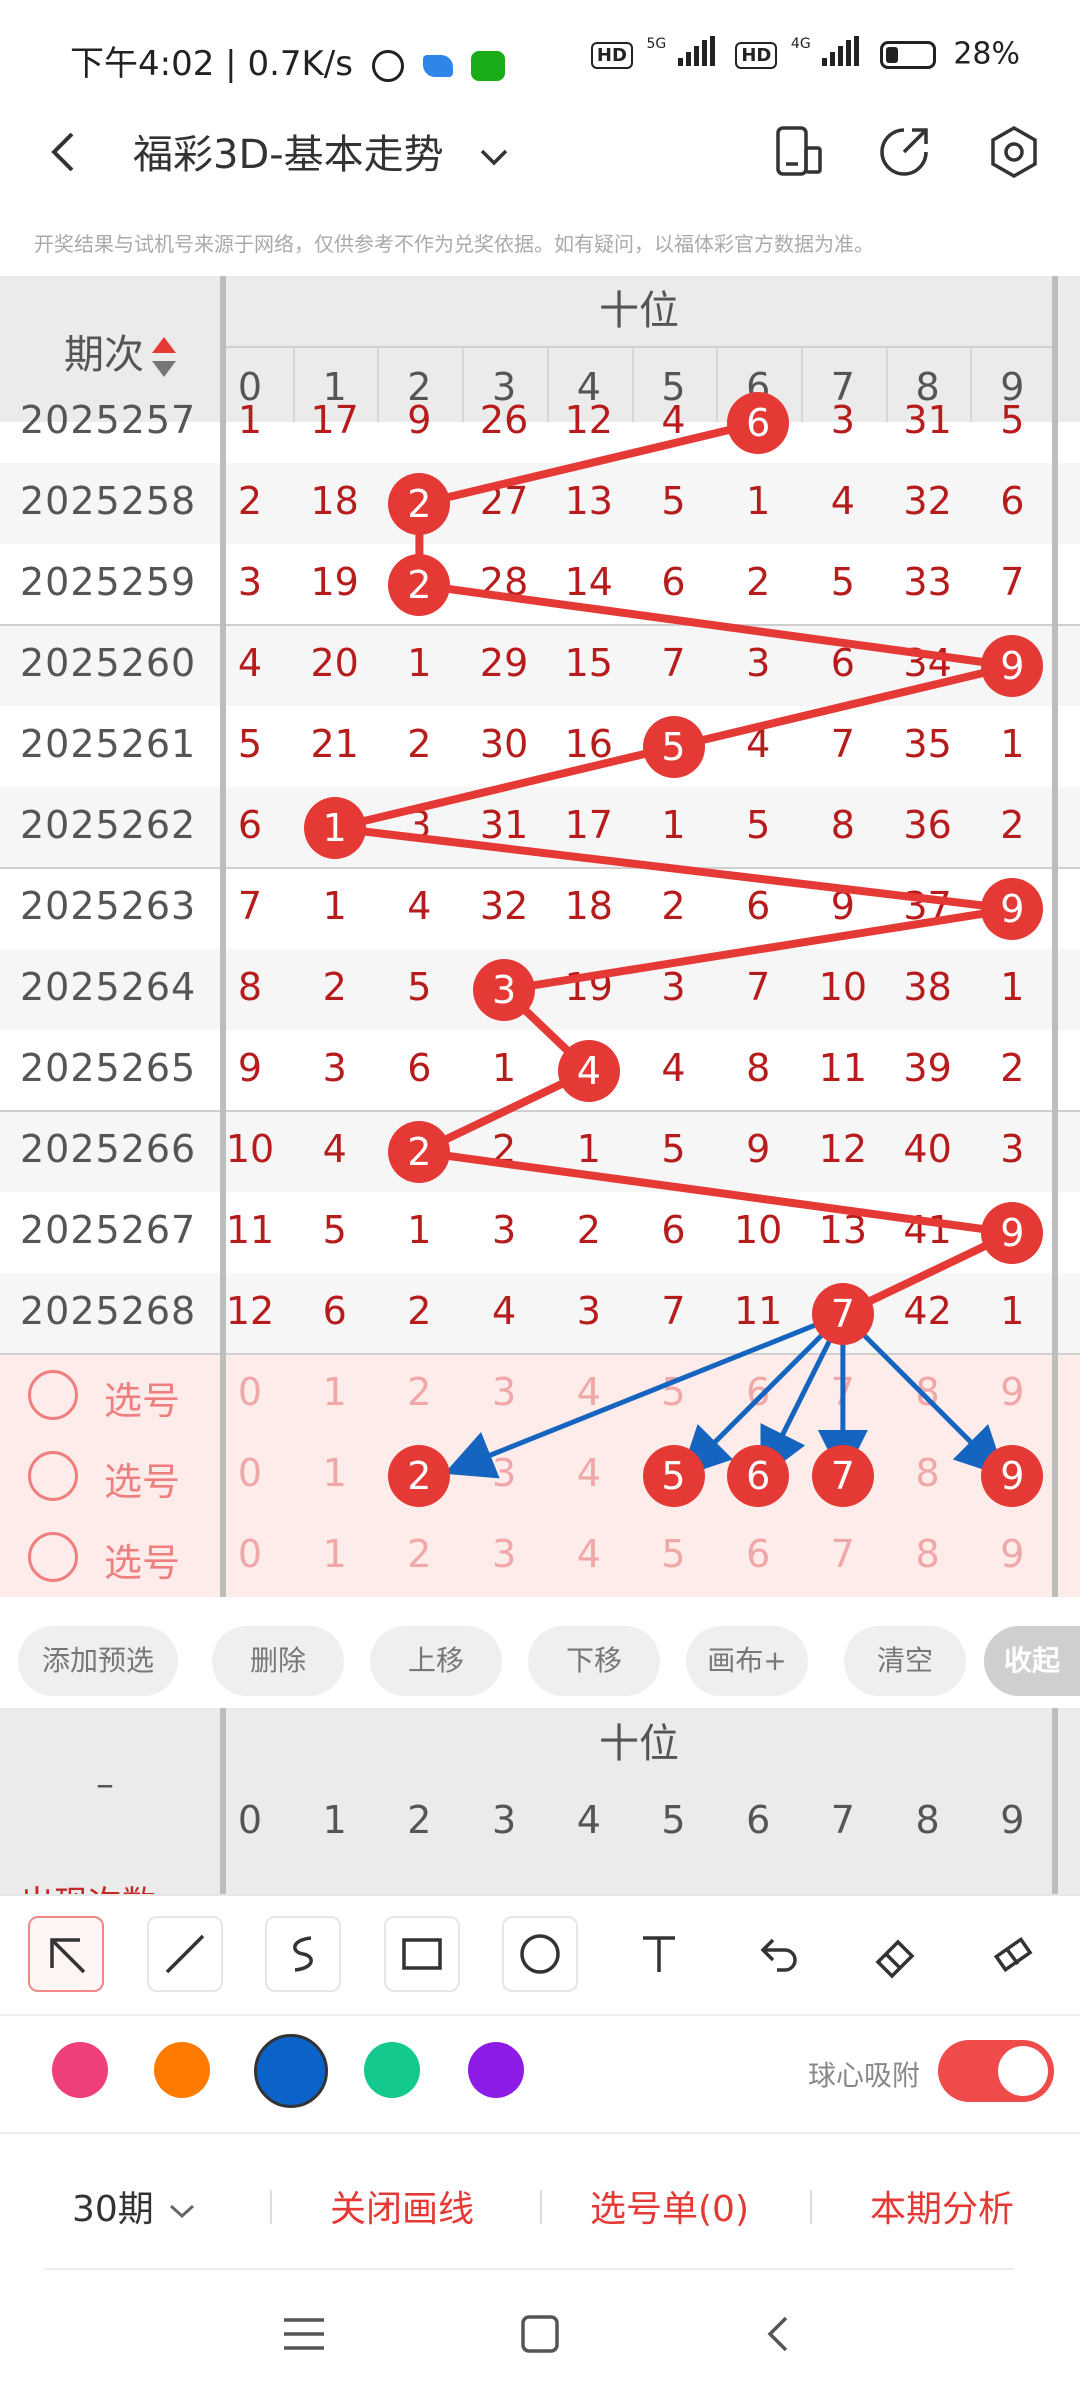  I want to click on action-button-1: 删除, so click(278, 1661).